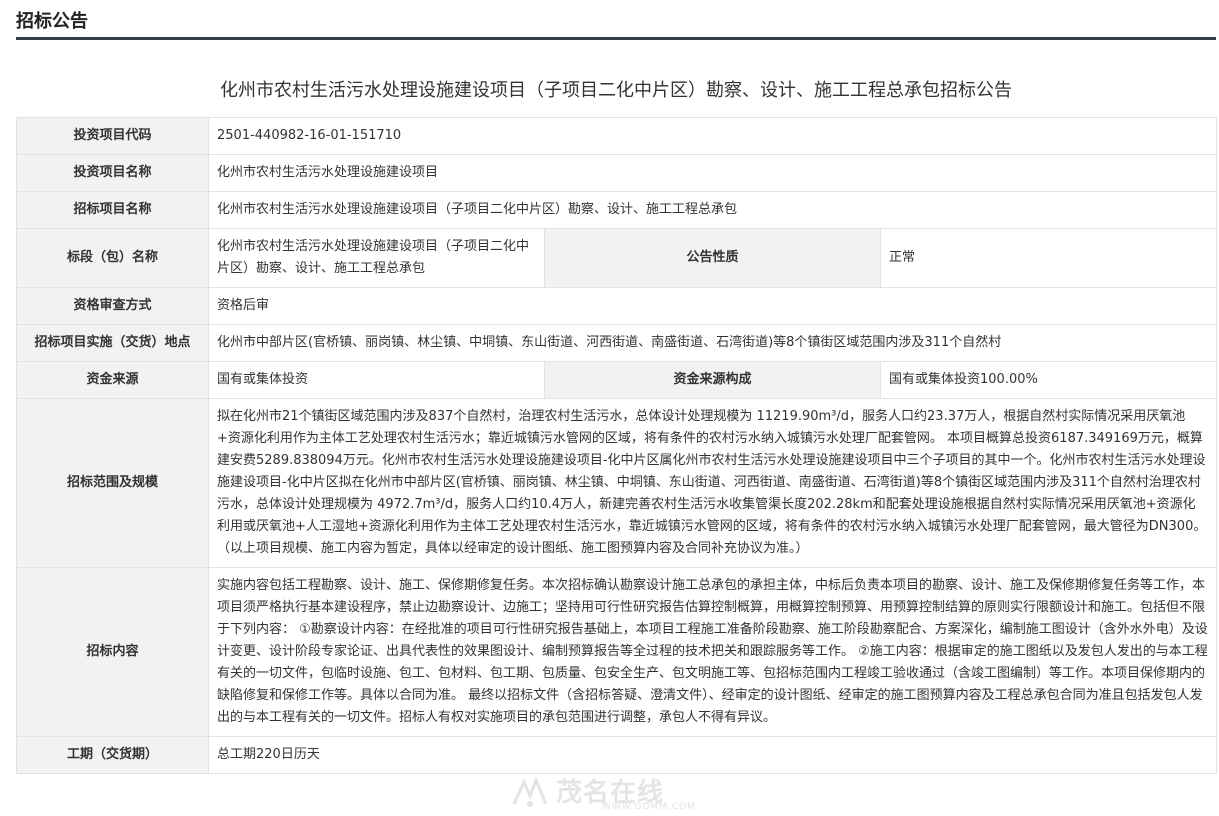 The width and height of the screenshot is (1219, 816). I want to click on project-name-value: 化州市农村生活污水处理设施建设项目, so click(712, 173).